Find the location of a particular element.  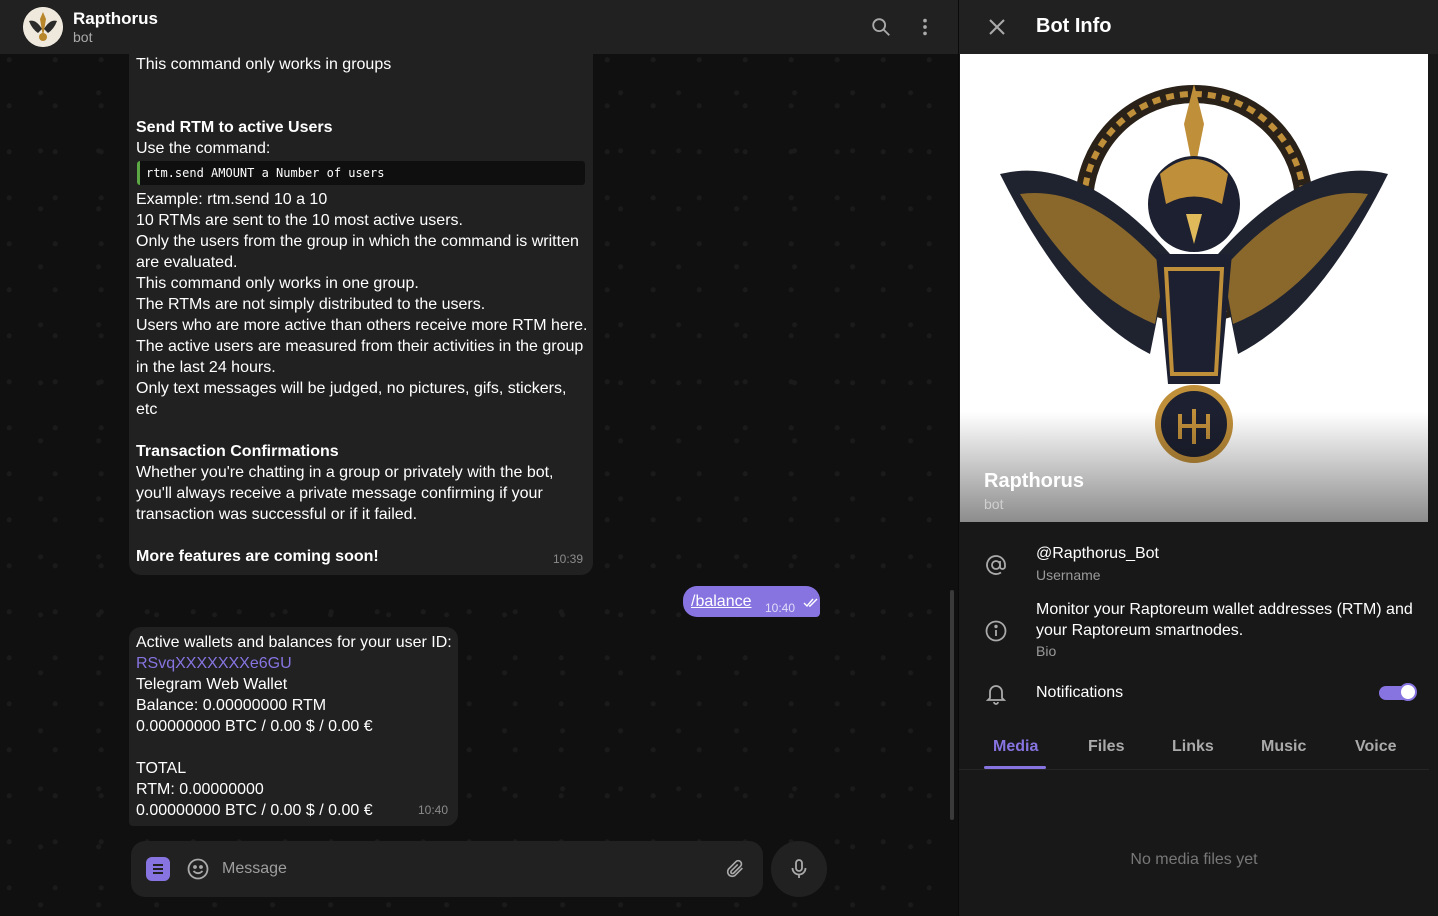

outgoing-message: /balance 10:40 is located at coordinates (751, 601).